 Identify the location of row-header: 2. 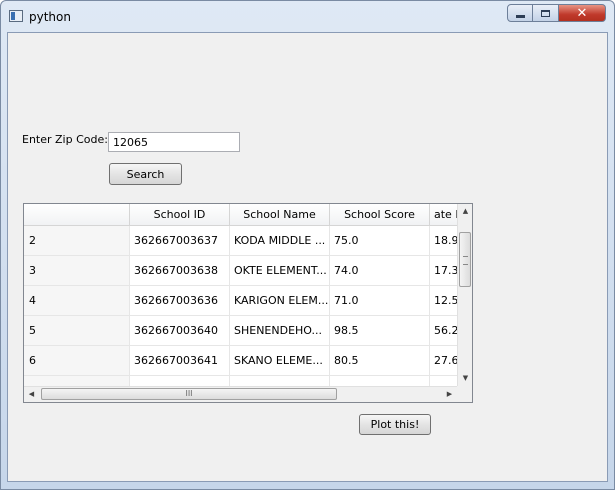
(77, 240).